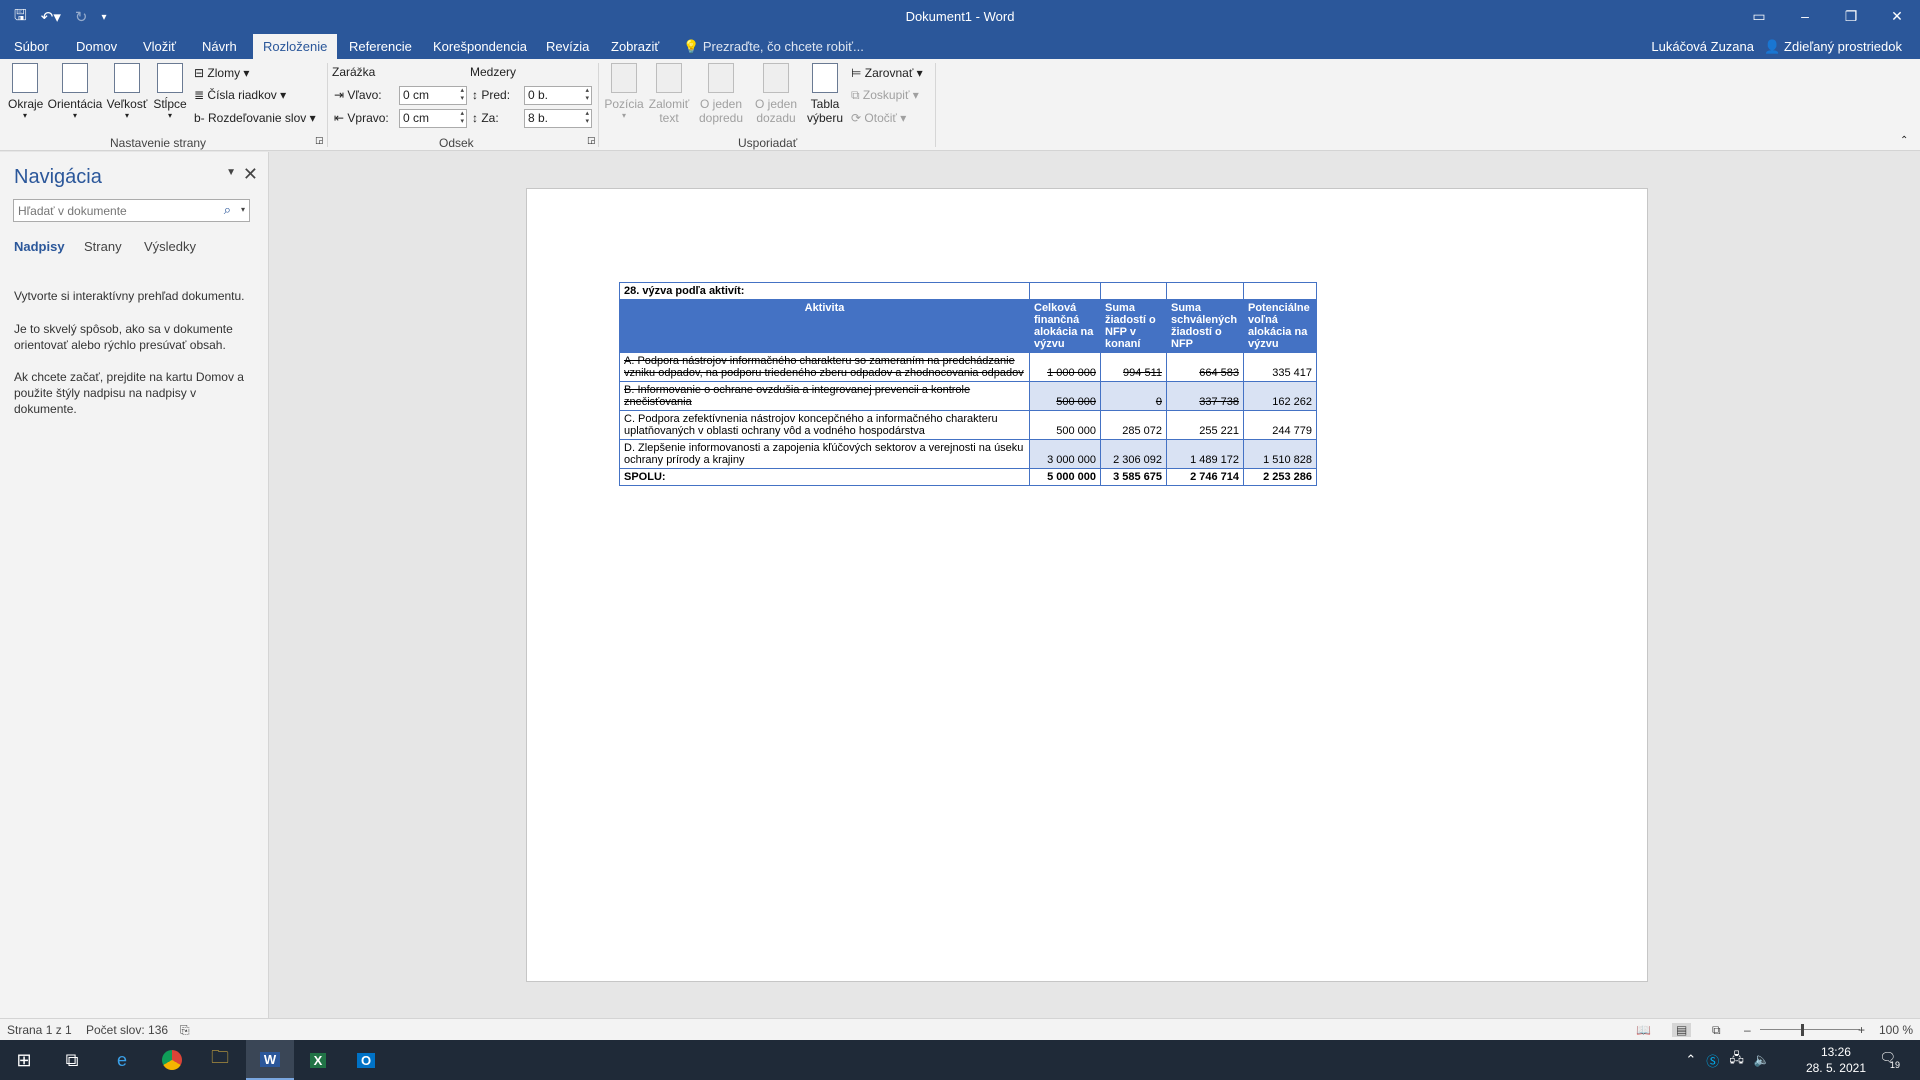 The width and height of the screenshot is (1920, 1080). What do you see at coordinates (1682, 1030) in the screenshot?
I see `print-layout-icon: ▤` at bounding box center [1682, 1030].